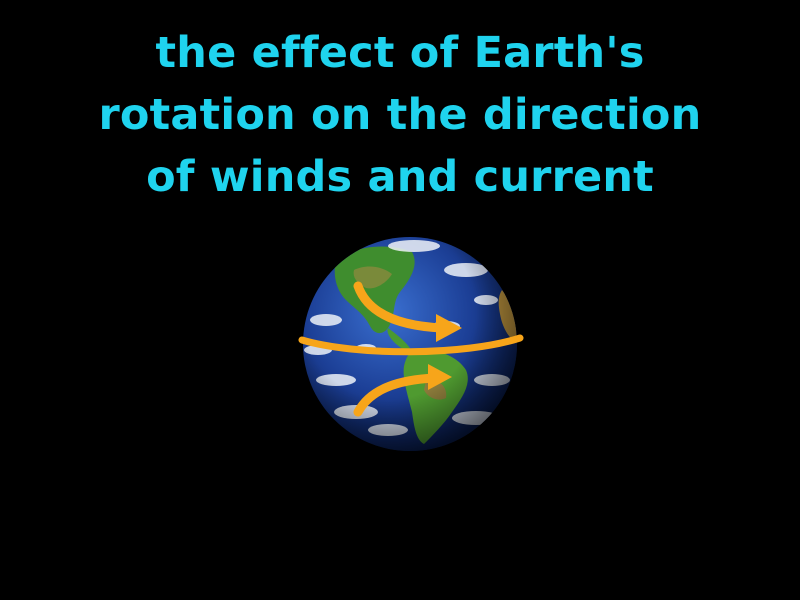 The width and height of the screenshot is (800, 600). I want to click on earth-globe, so click(411, 344).